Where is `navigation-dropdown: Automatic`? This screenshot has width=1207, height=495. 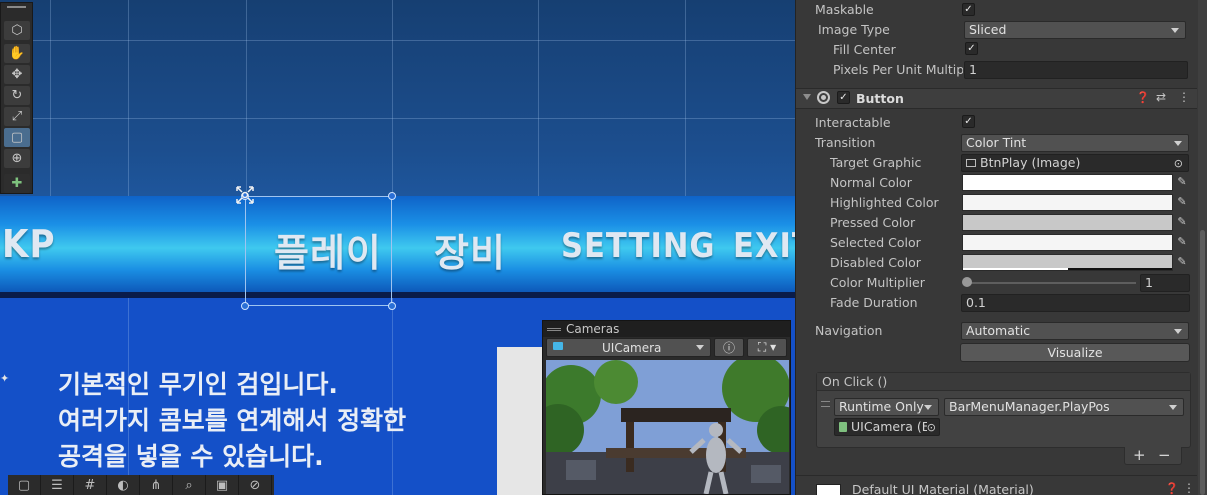
navigation-dropdown: Automatic is located at coordinates (1075, 331).